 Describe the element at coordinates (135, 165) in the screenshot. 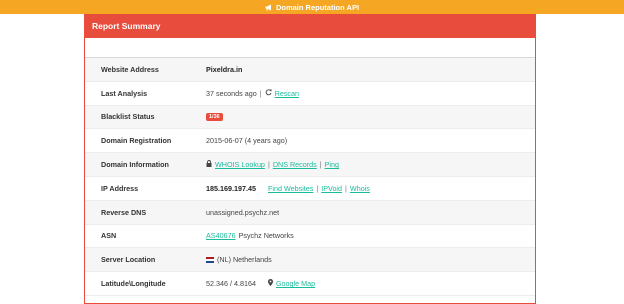

I see `row-label: Domain Information` at that location.